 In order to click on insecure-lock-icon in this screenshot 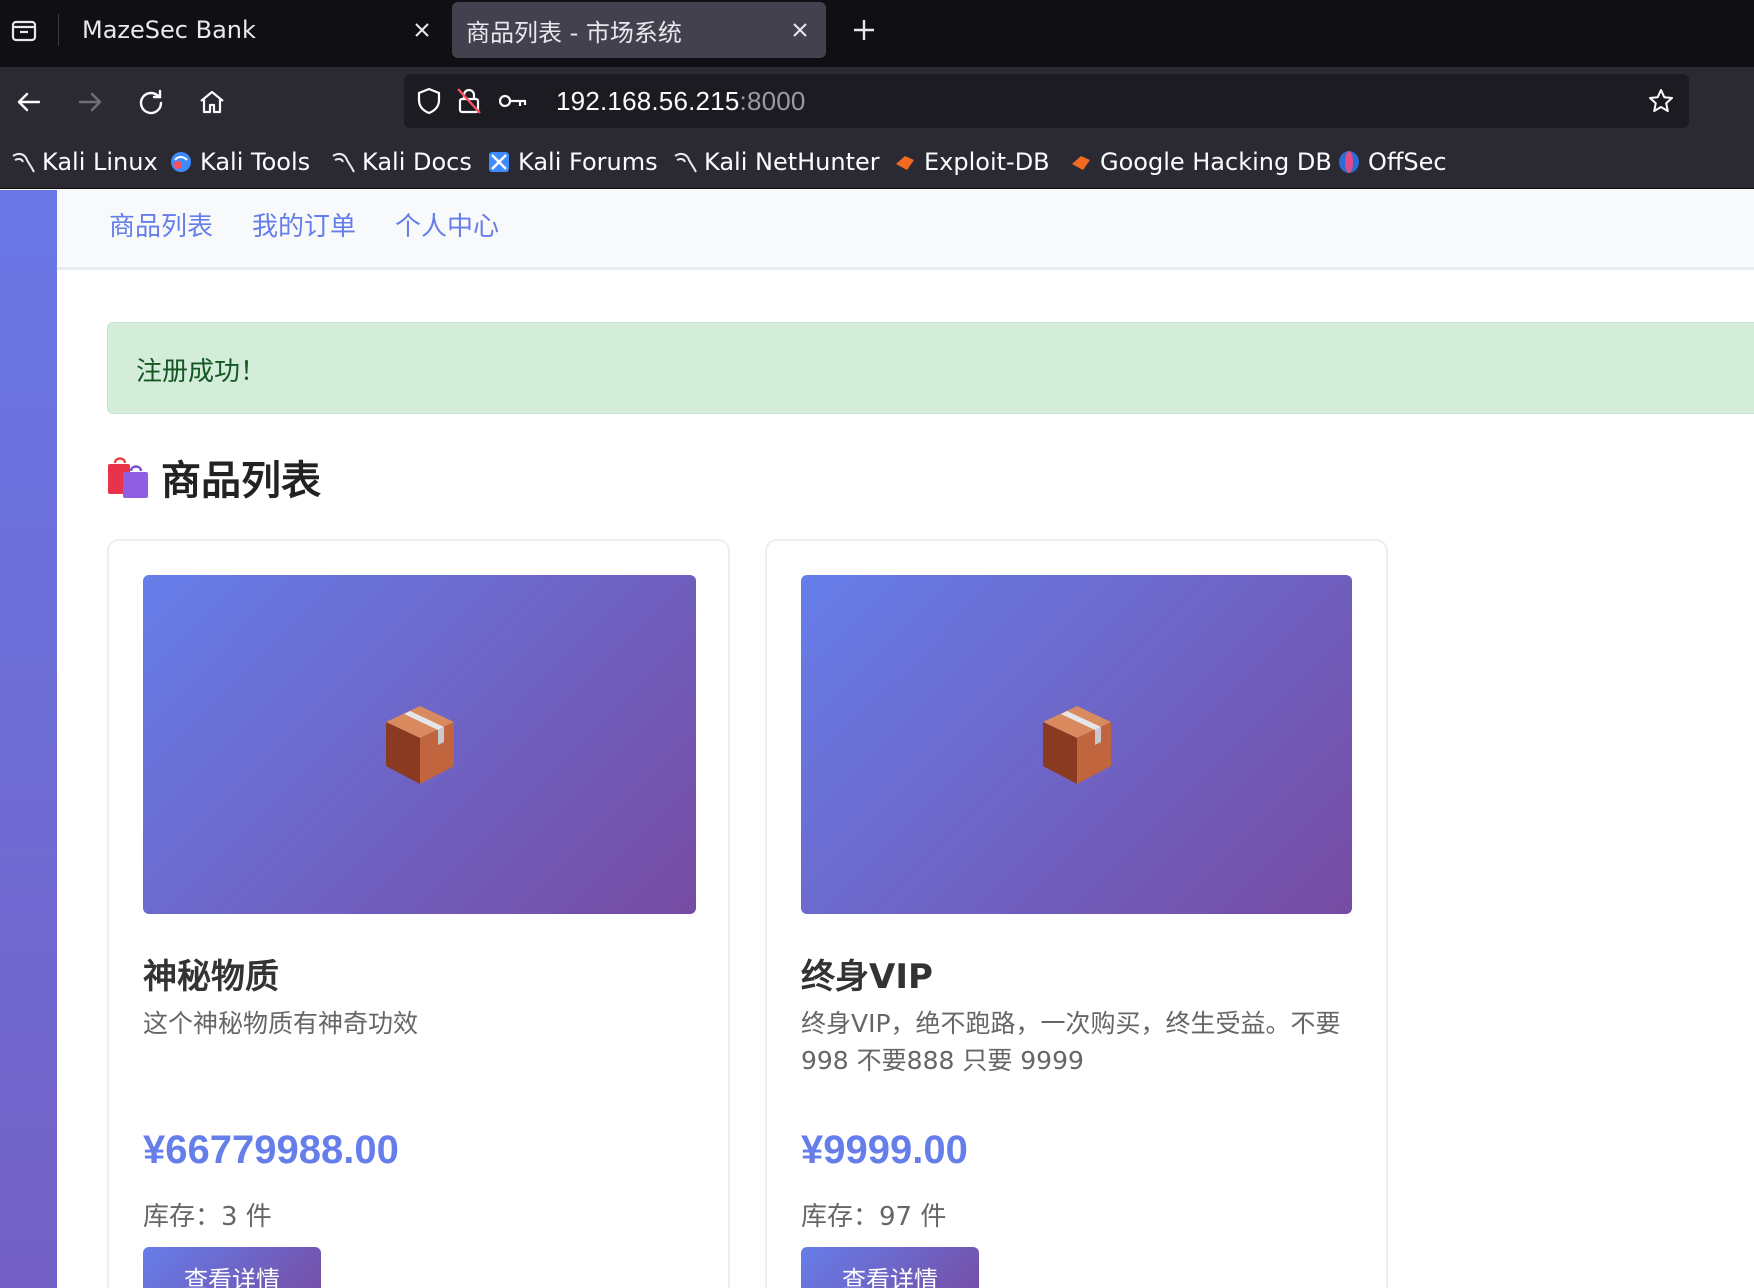, I will do `click(469, 101)`.